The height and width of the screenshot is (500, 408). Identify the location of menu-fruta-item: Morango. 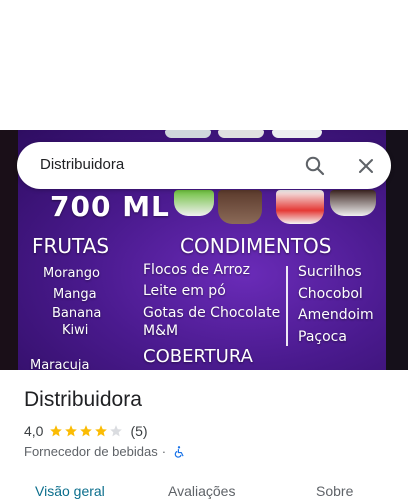
(71, 273).